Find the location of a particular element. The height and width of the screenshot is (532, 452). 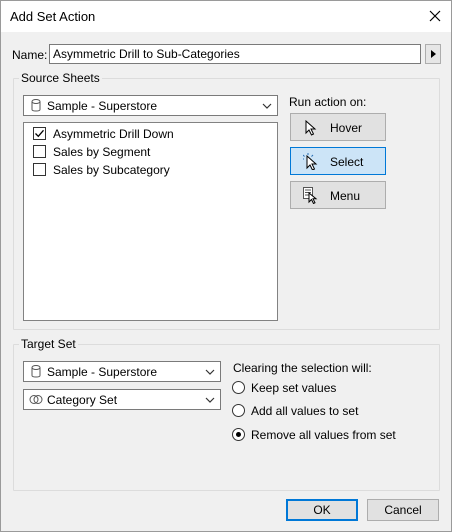

ok-button: OK is located at coordinates (322, 510).